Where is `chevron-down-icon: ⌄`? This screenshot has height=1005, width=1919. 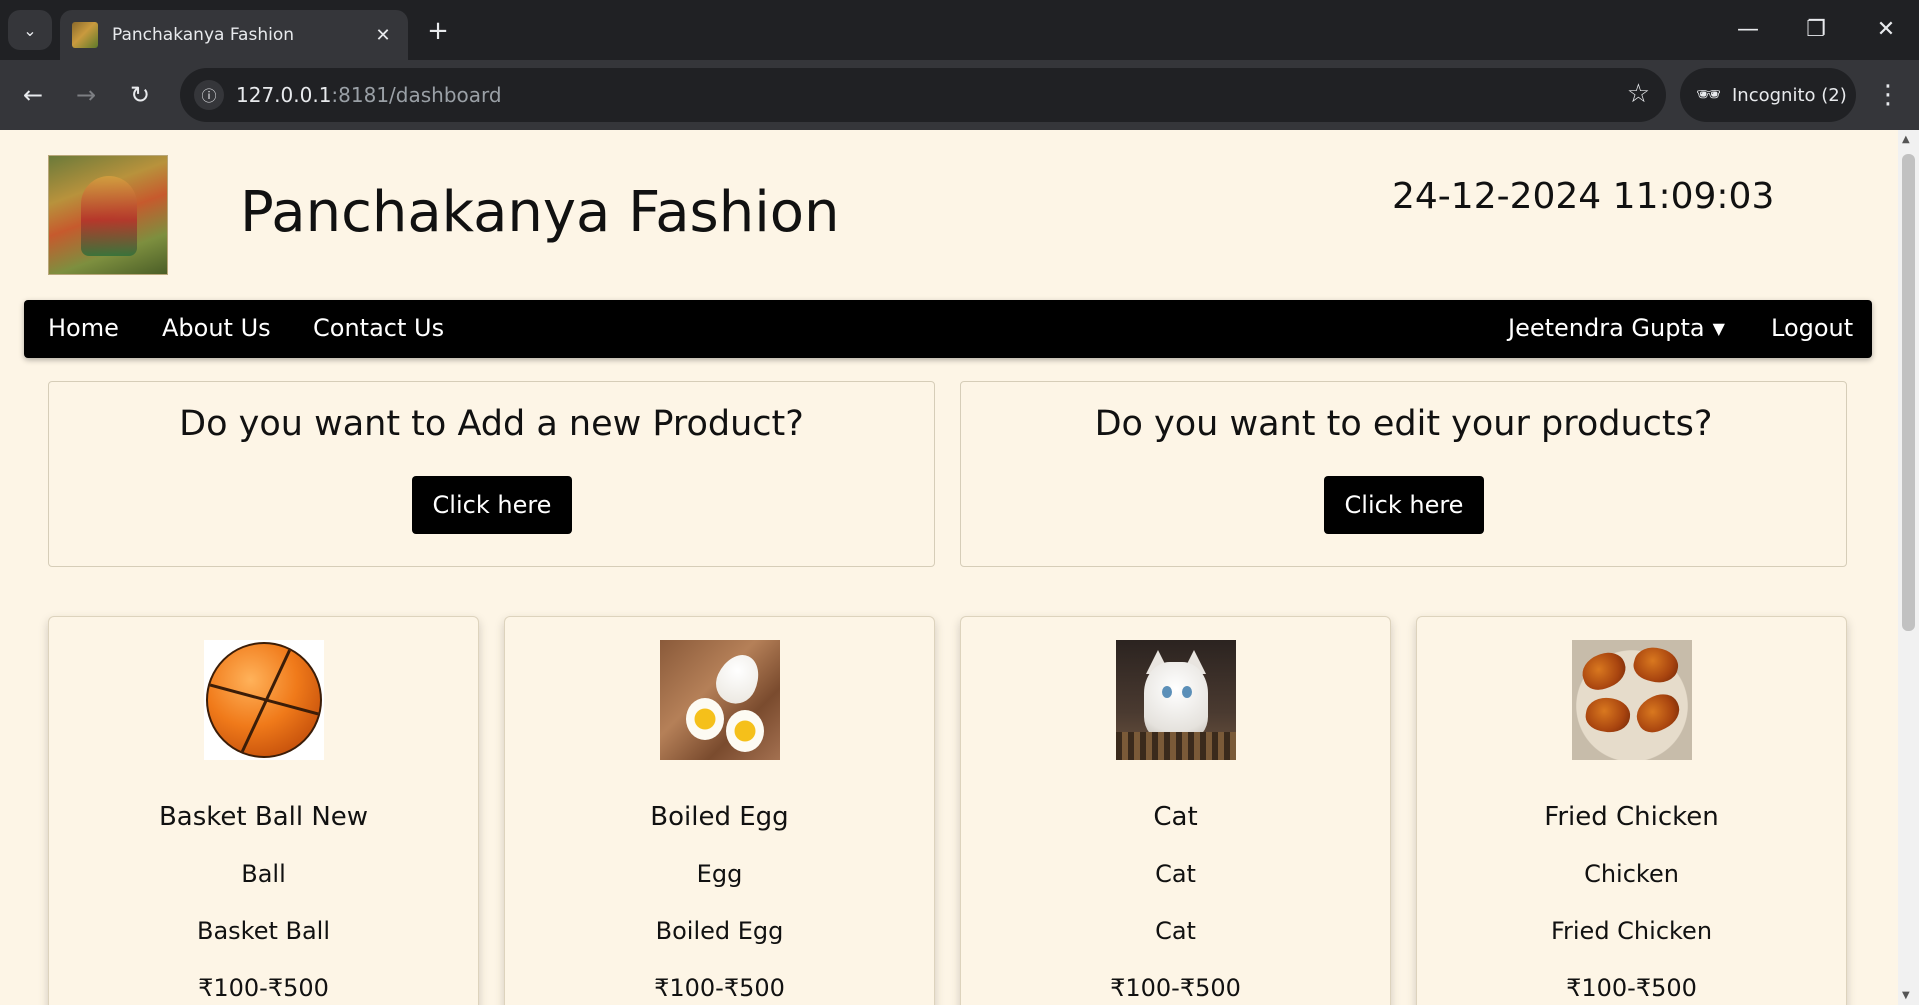
chevron-down-icon: ⌄ is located at coordinates (30, 30).